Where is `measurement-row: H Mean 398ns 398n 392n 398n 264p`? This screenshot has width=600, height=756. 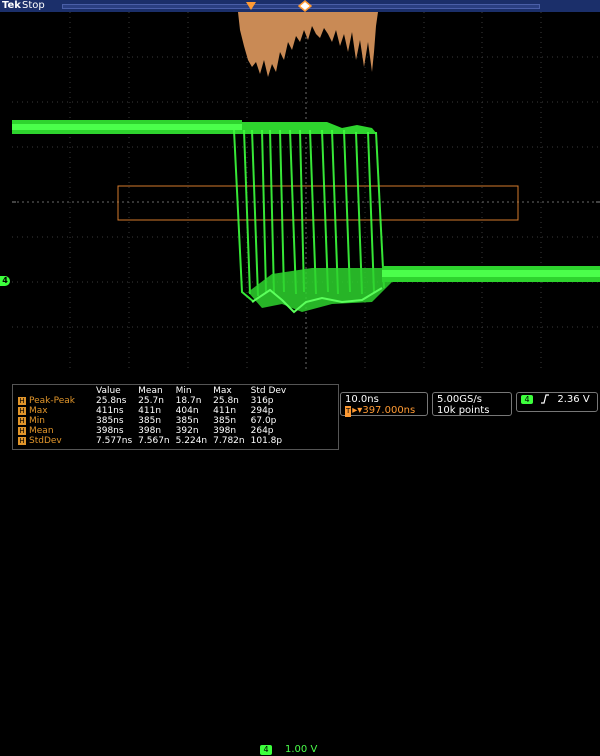 measurement-row: H Mean 398ns 398n 392n 398n 264p is located at coordinates (152, 431).